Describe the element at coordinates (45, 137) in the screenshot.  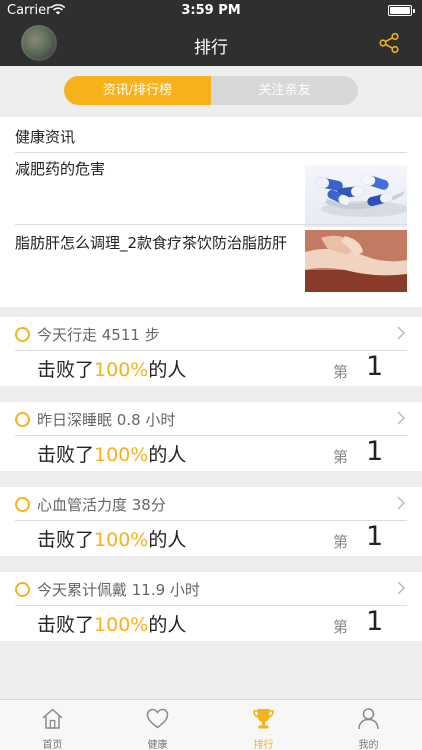
I see `news-header: 健康资讯` at that location.